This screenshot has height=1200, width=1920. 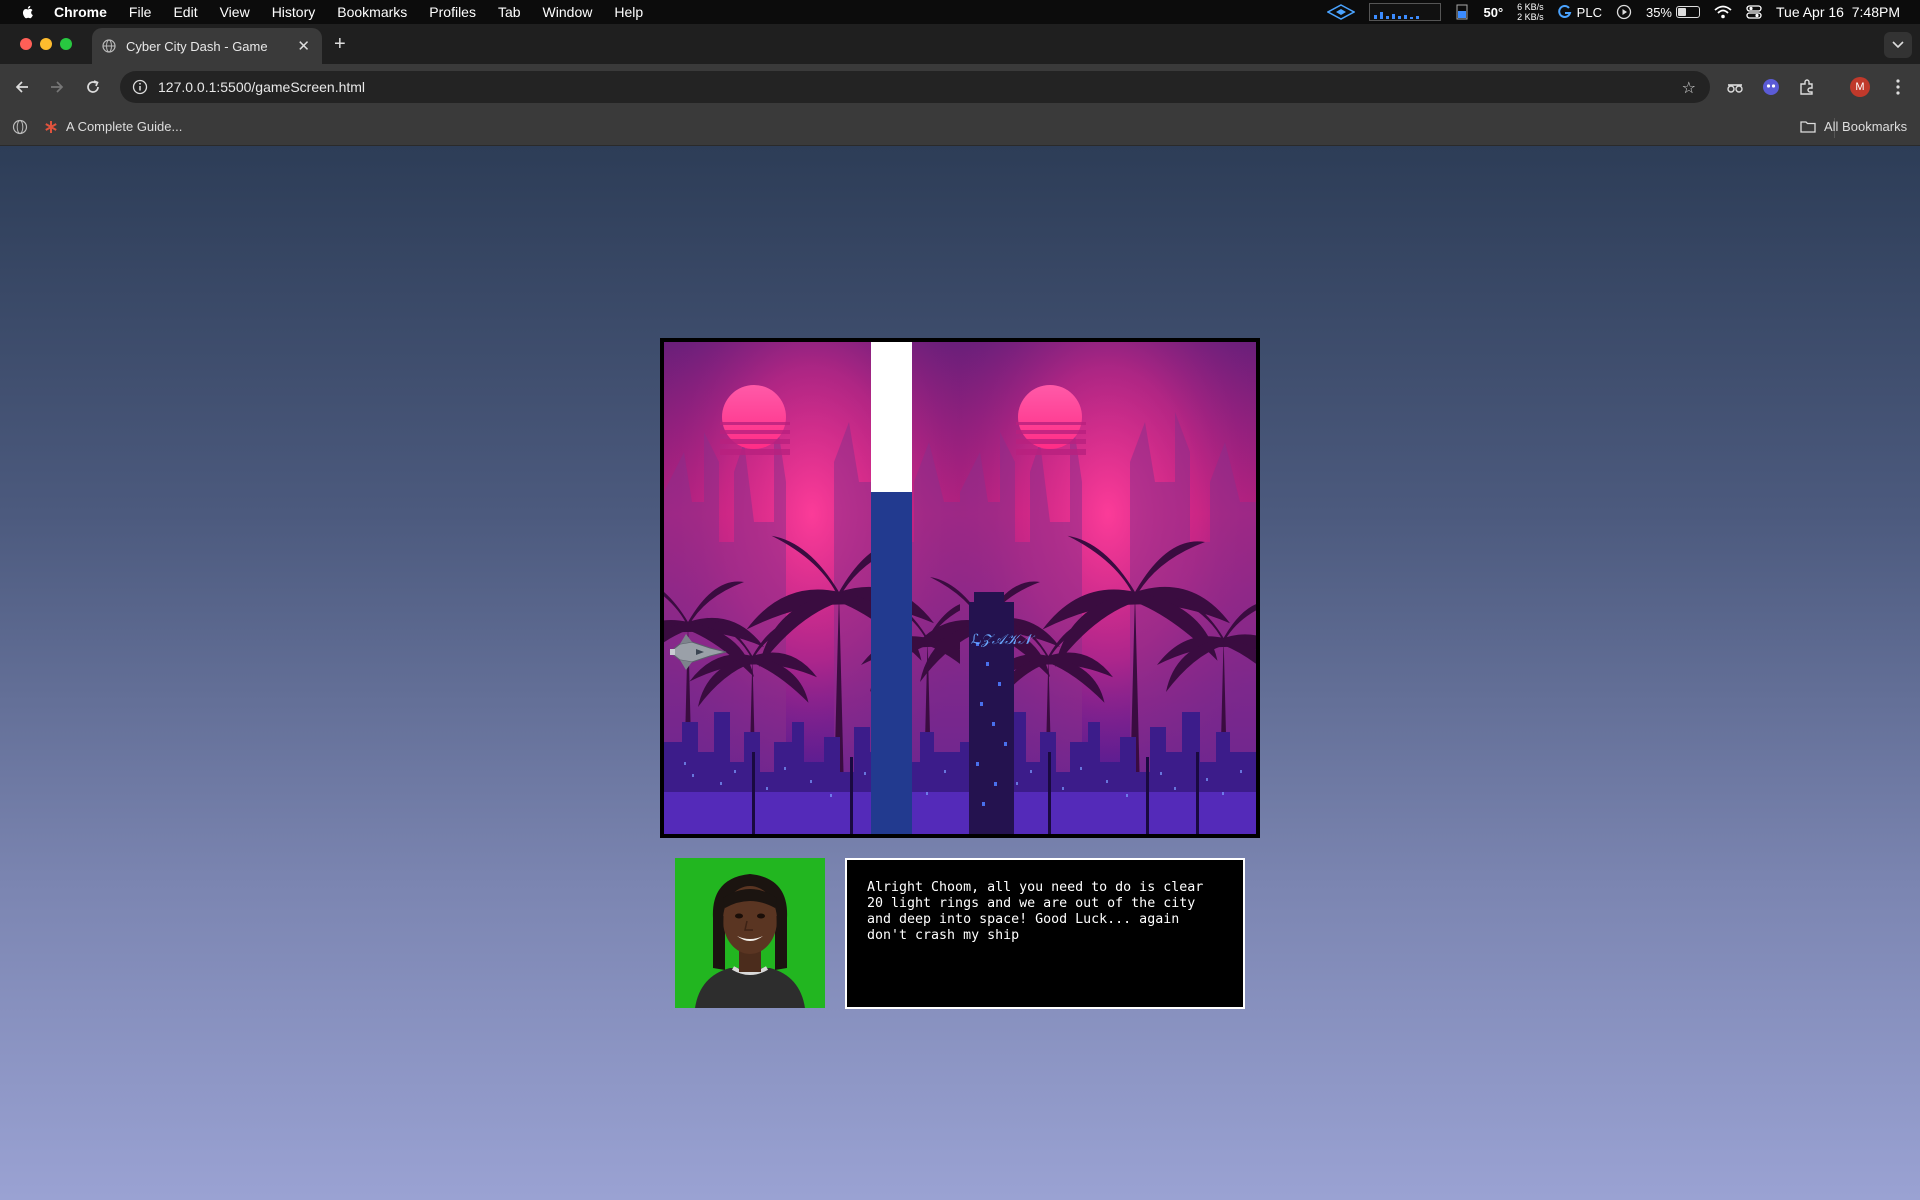 What do you see at coordinates (509, 12) in the screenshot?
I see `menu-tab: Tab` at bounding box center [509, 12].